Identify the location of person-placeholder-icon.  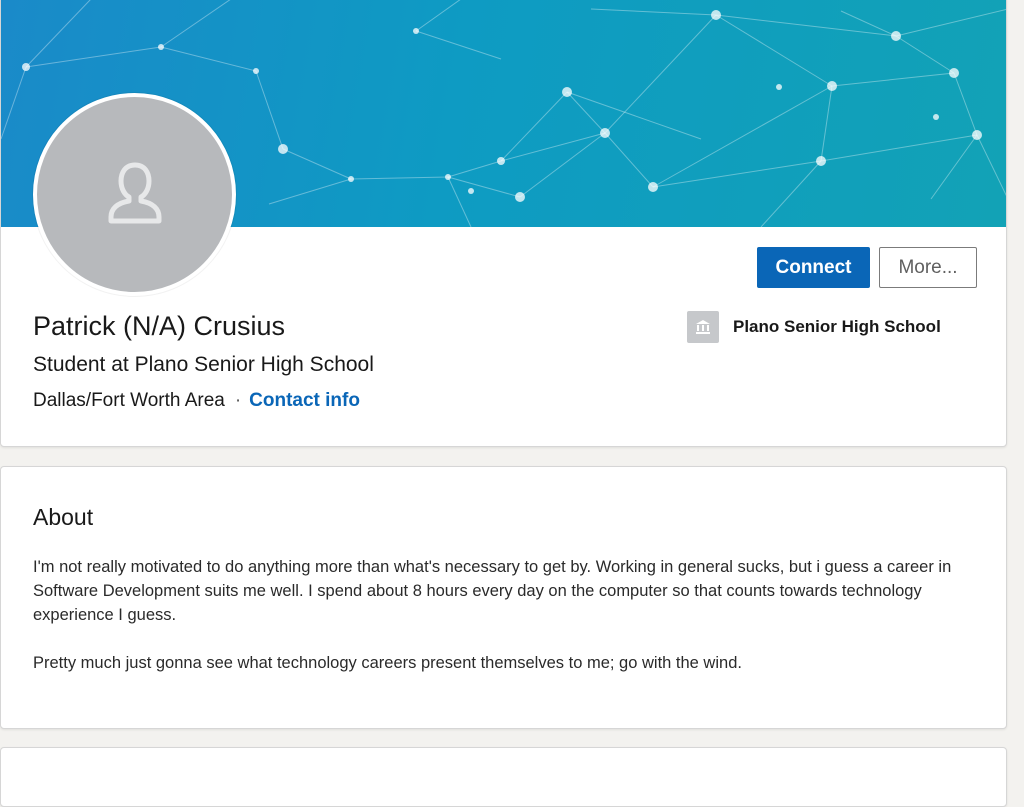
(134, 192).